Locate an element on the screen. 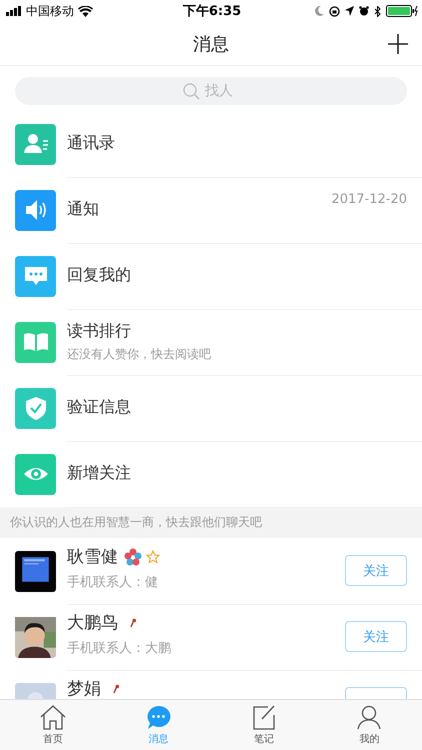  menu-label: 读书排行 is located at coordinates (99, 331).